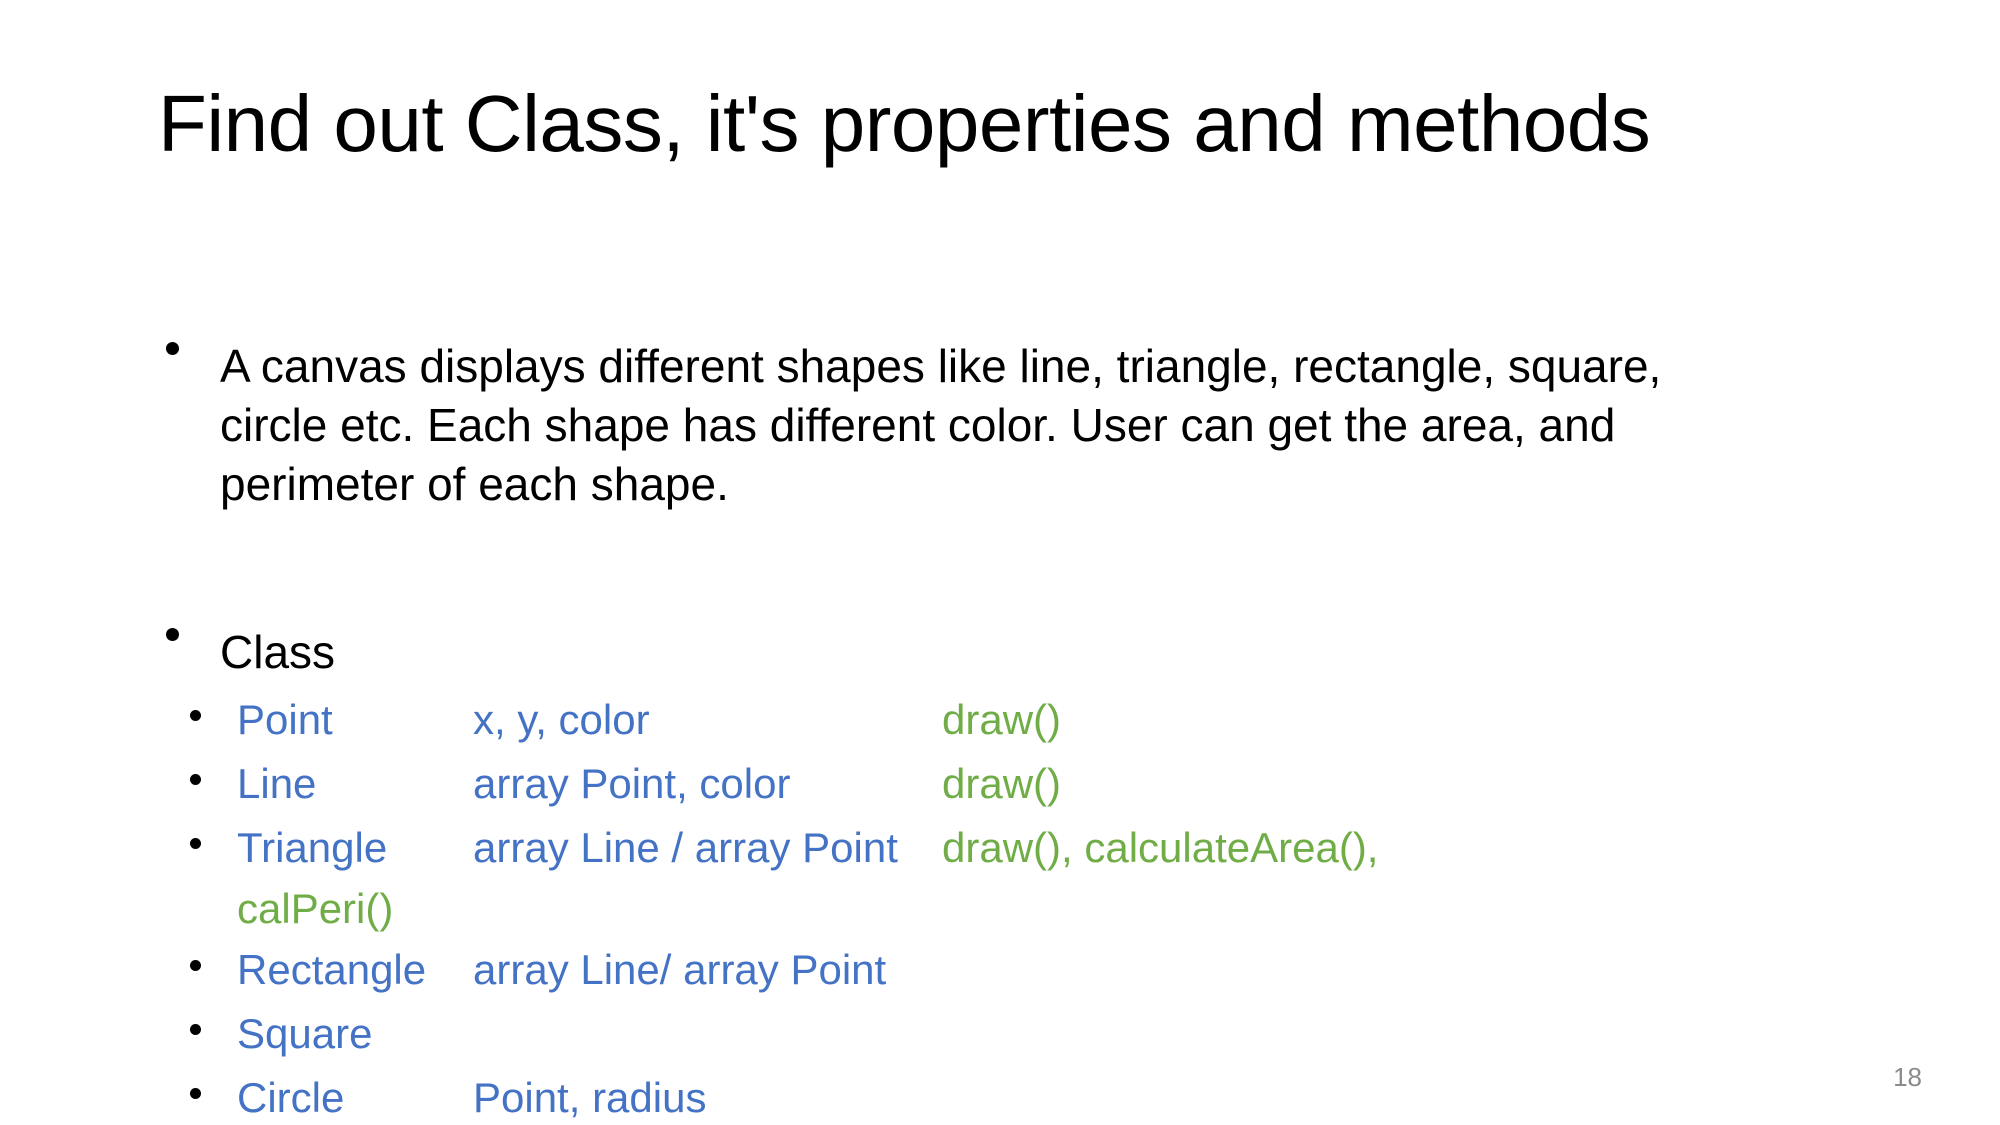  What do you see at coordinates (1008, 652) in the screenshot?
I see `body-bullet-class: Class` at bounding box center [1008, 652].